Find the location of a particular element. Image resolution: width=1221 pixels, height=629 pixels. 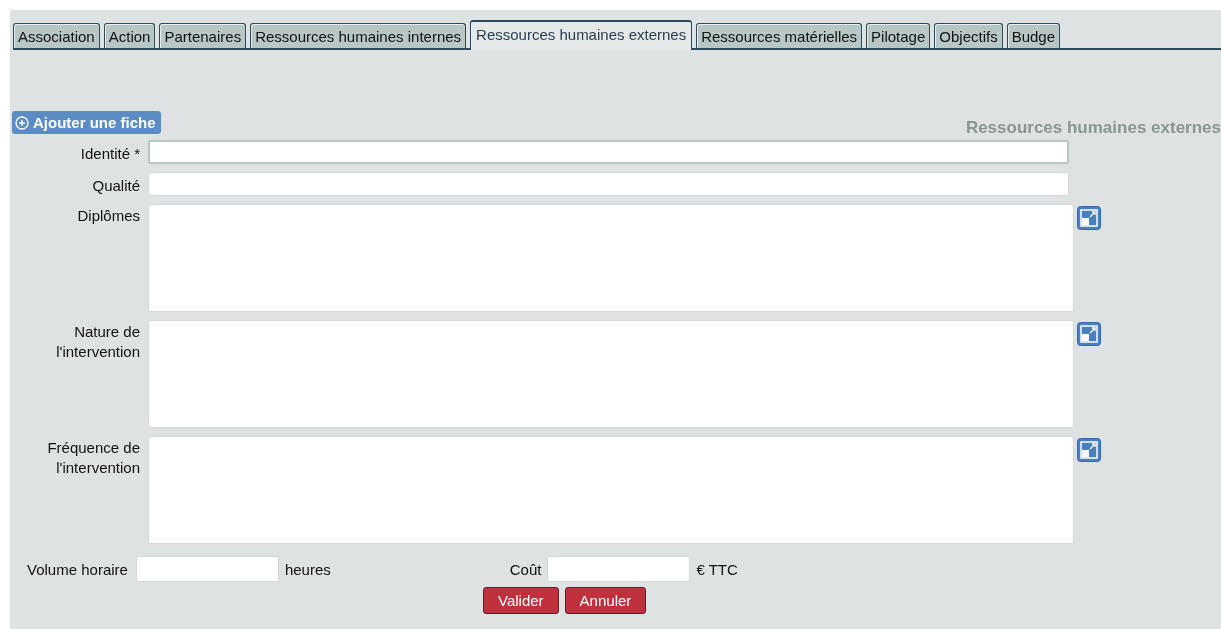

action-button: Valider is located at coordinates (521, 600).